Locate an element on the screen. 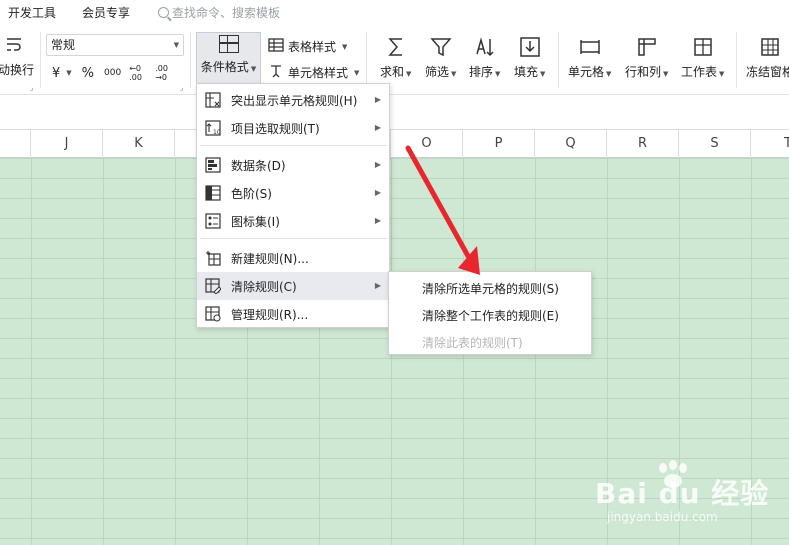  freeze-panes-icon is located at coordinates (770, 47).